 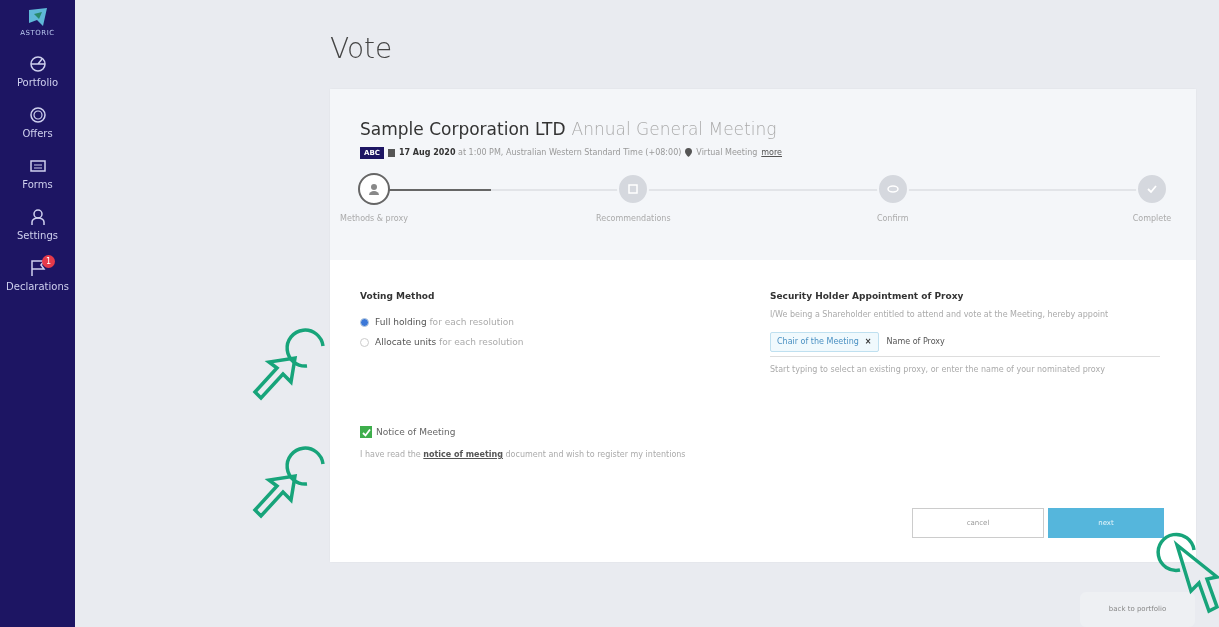 I want to click on help-text: Start typing to select an existing proxy, or enter the name of your nominated proxy, so click(x=938, y=370).